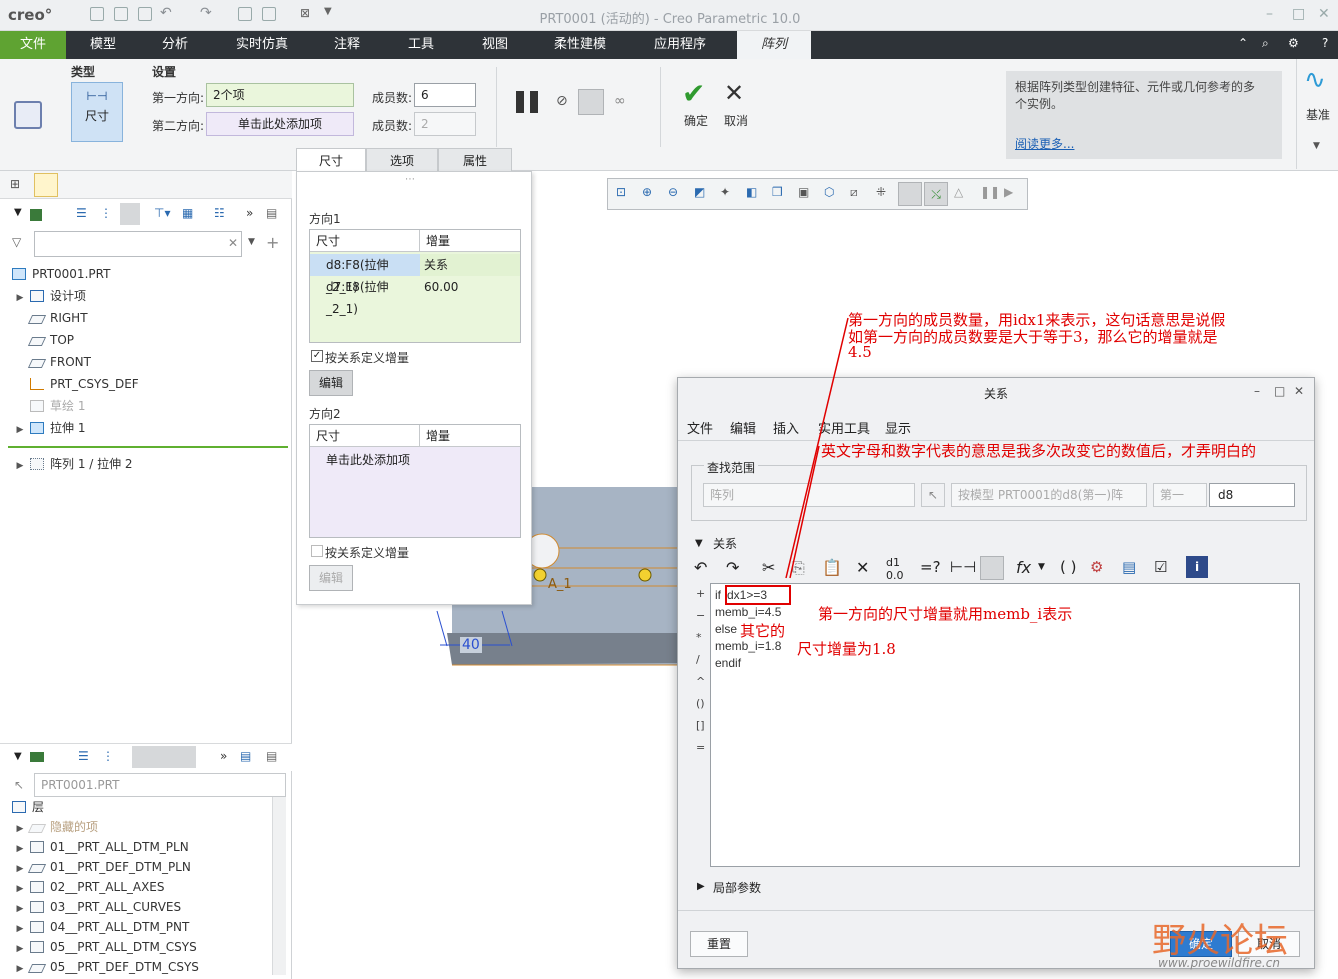 Image resolution: width=1338 pixels, height=979 pixels. What do you see at coordinates (1318, 114) in the screenshot?
I see `datum-label: 基准` at bounding box center [1318, 114].